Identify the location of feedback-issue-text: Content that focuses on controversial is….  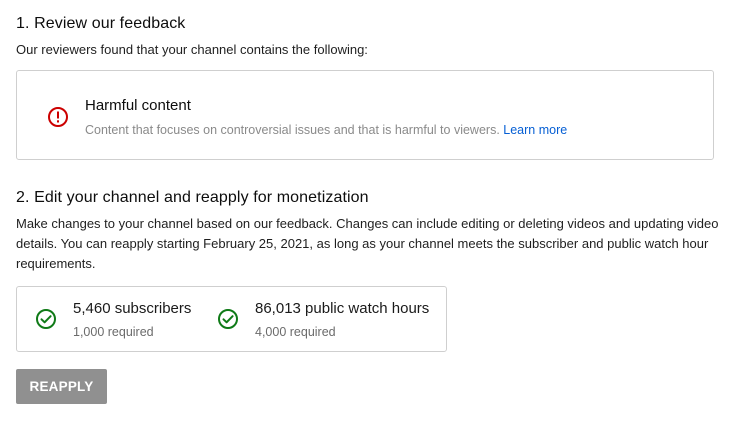
(292, 130).